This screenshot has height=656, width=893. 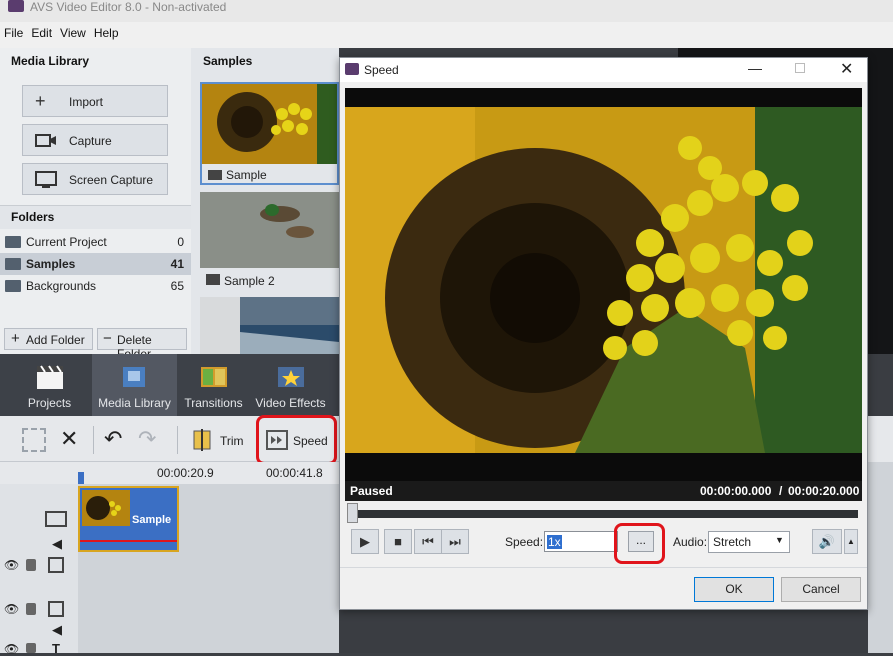 What do you see at coordinates (732, 542) in the screenshot?
I see `audio-mode-value: Stretch` at bounding box center [732, 542].